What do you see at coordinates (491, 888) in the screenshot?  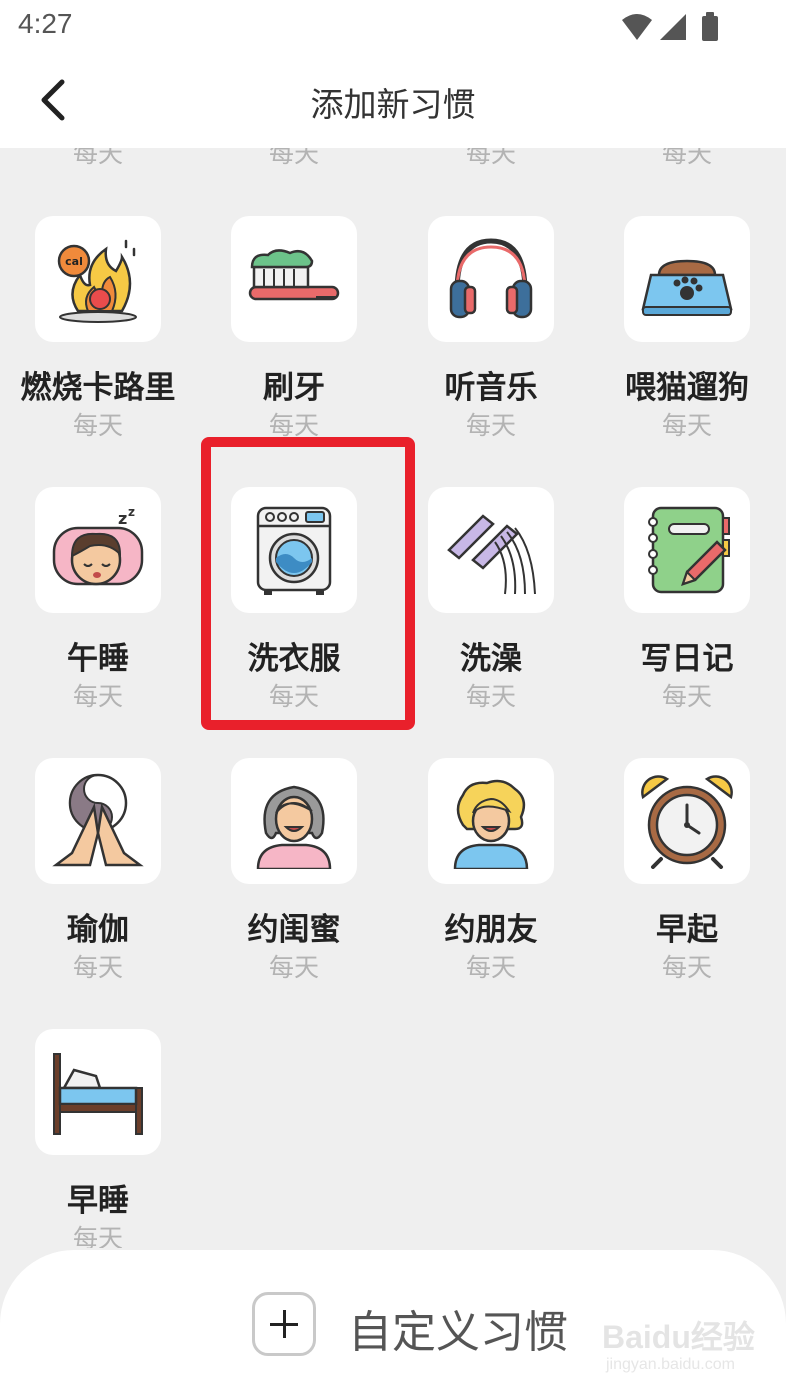 I see `habit-card-friend: 约朋友 每天` at bounding box center [491, 888].